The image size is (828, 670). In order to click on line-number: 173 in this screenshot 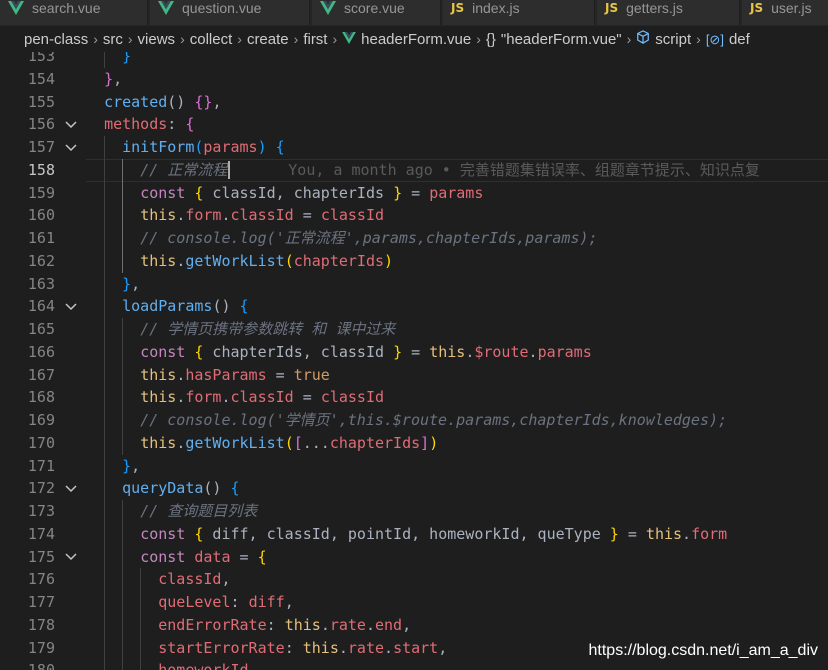, I will do `click(41, 511)`.